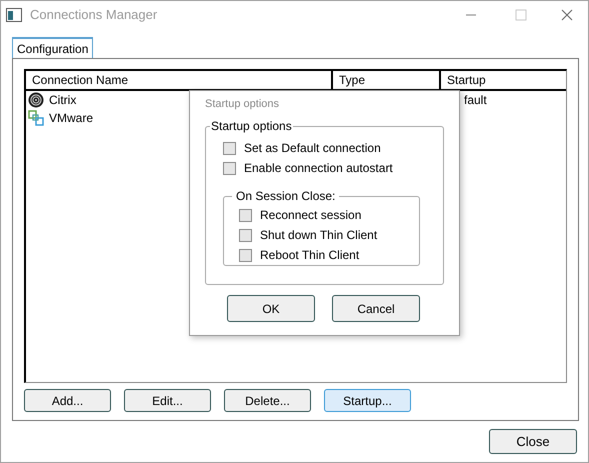 This screenshot has width=589, height=463. What do you see at coordinates (475, 100) in the screenshot?
I see `startup-value: fault` at bounding box center [475, 100].